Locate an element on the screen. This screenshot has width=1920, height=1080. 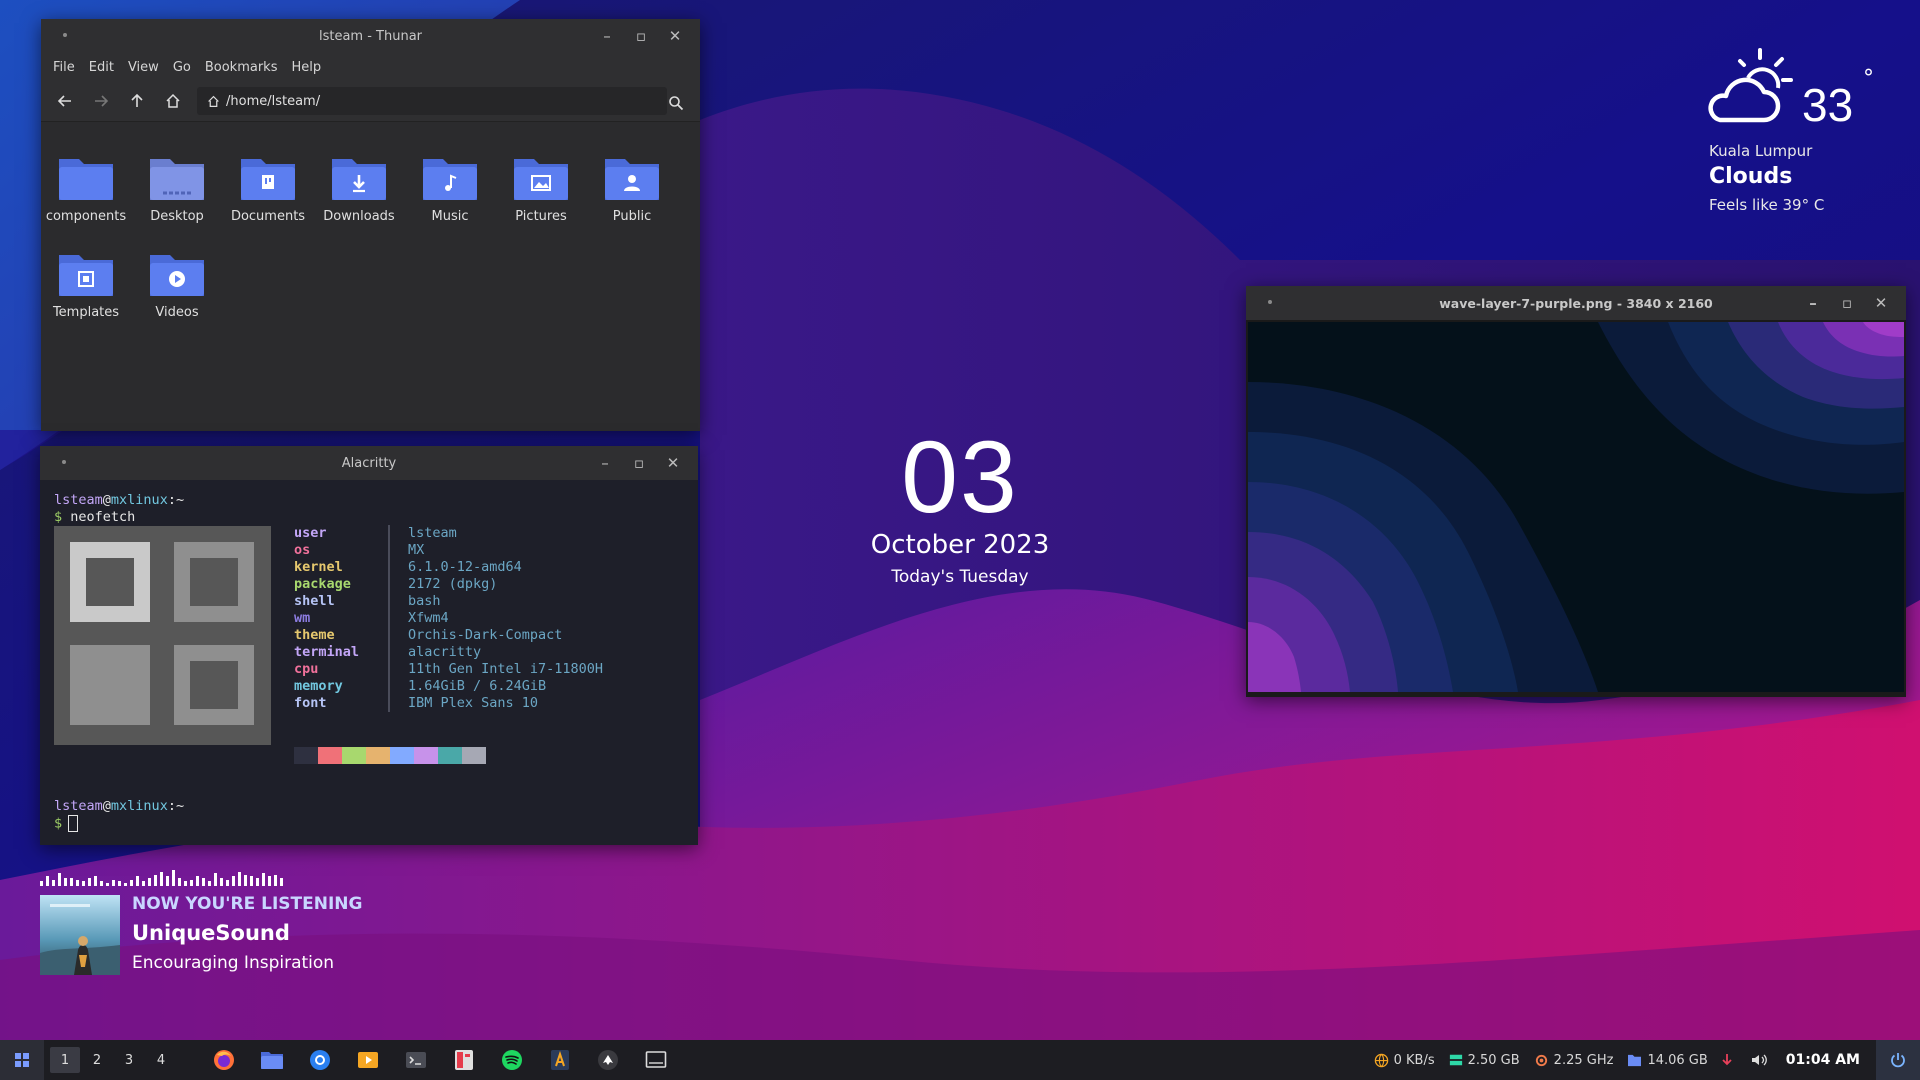
location-bar: /home/lsteam/ is located at coordinates (432, 101).